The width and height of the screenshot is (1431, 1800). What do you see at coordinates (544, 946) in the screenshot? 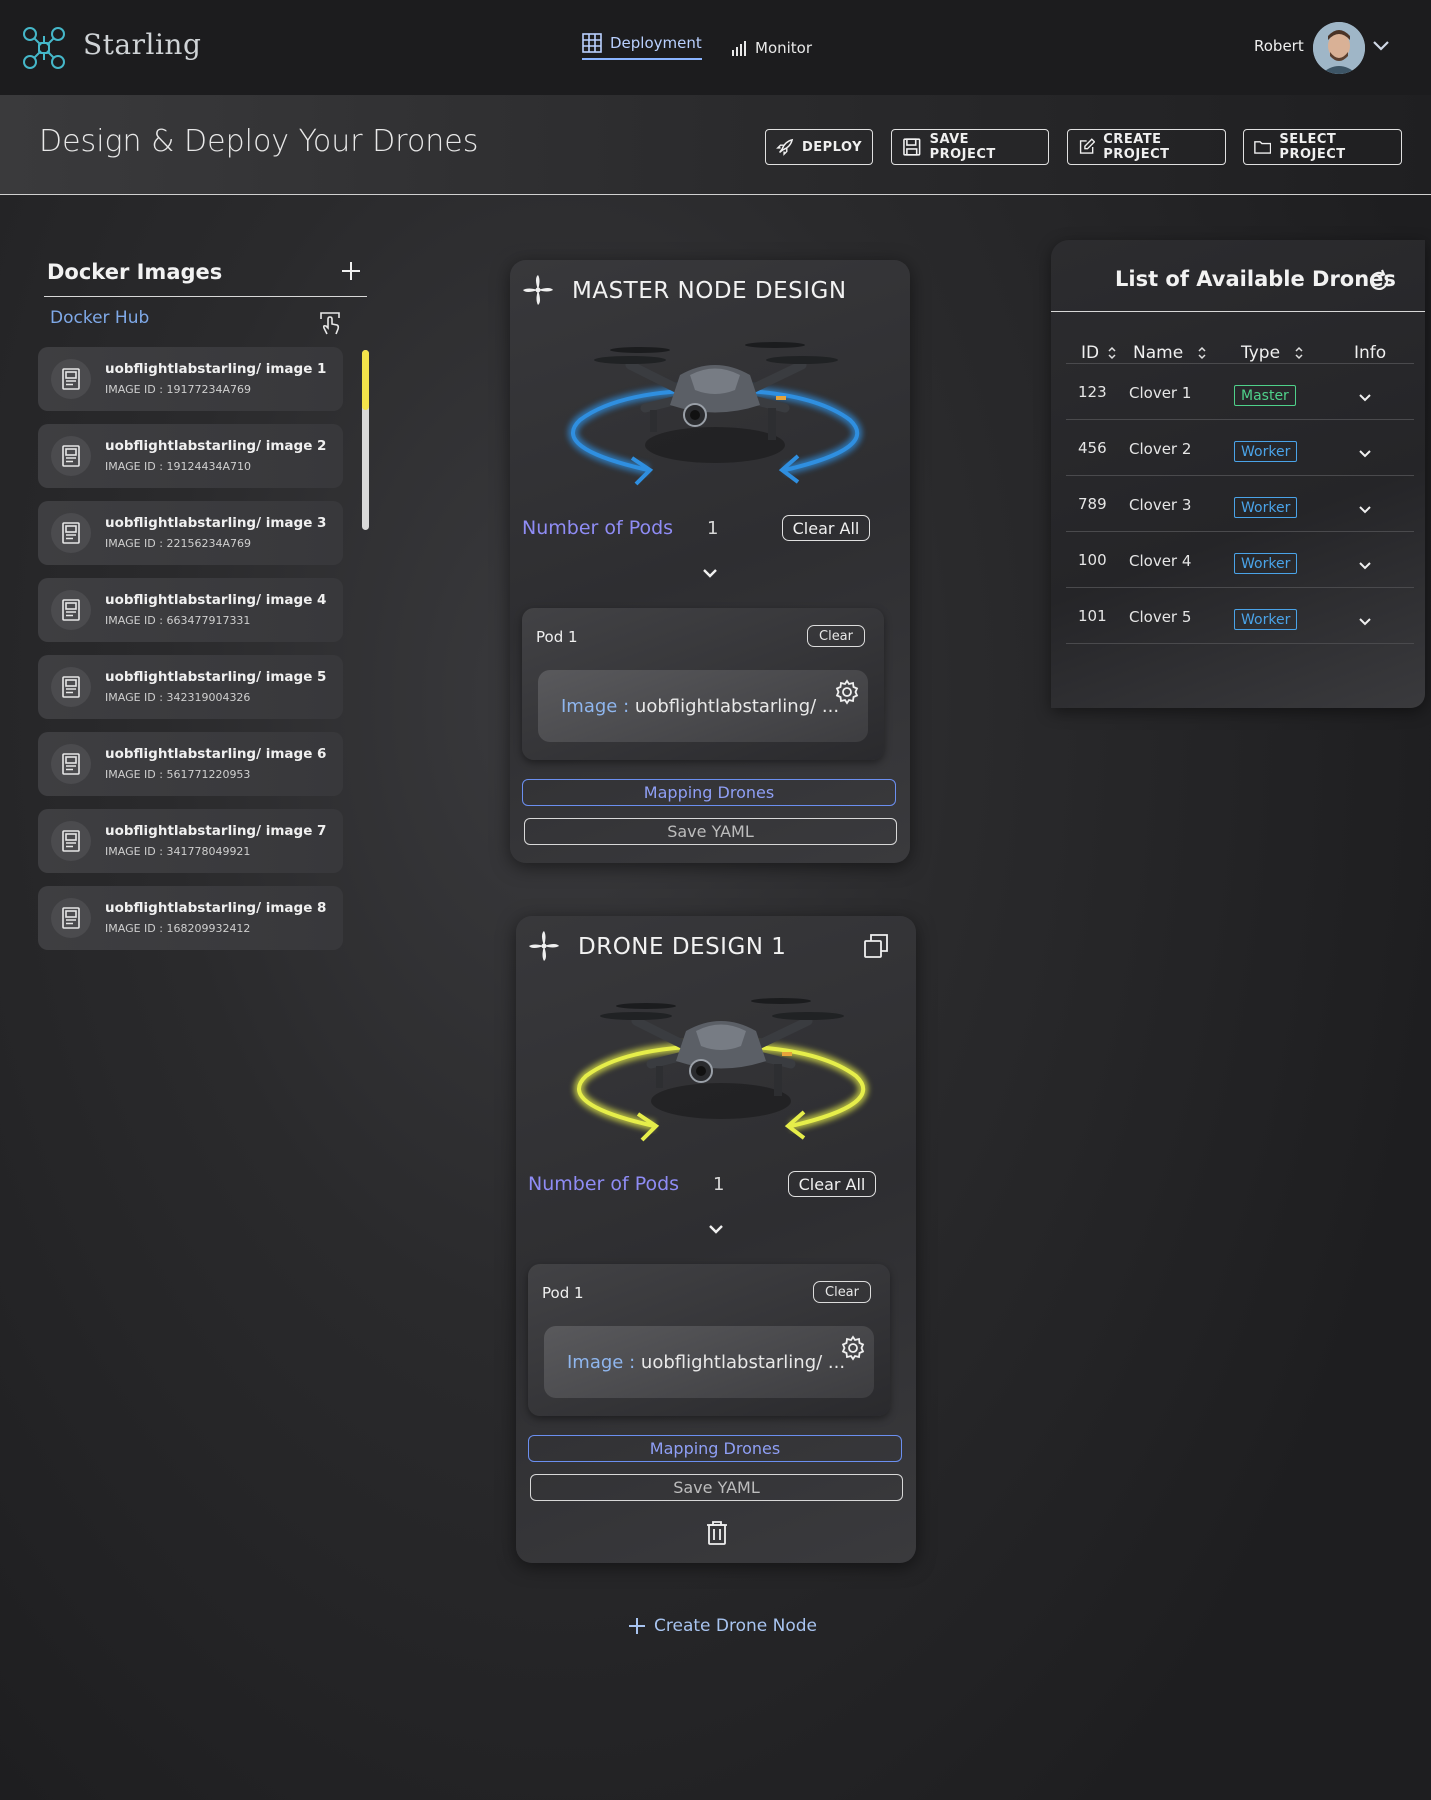
I see `propeller-icon` at bounding box center [544, 946].